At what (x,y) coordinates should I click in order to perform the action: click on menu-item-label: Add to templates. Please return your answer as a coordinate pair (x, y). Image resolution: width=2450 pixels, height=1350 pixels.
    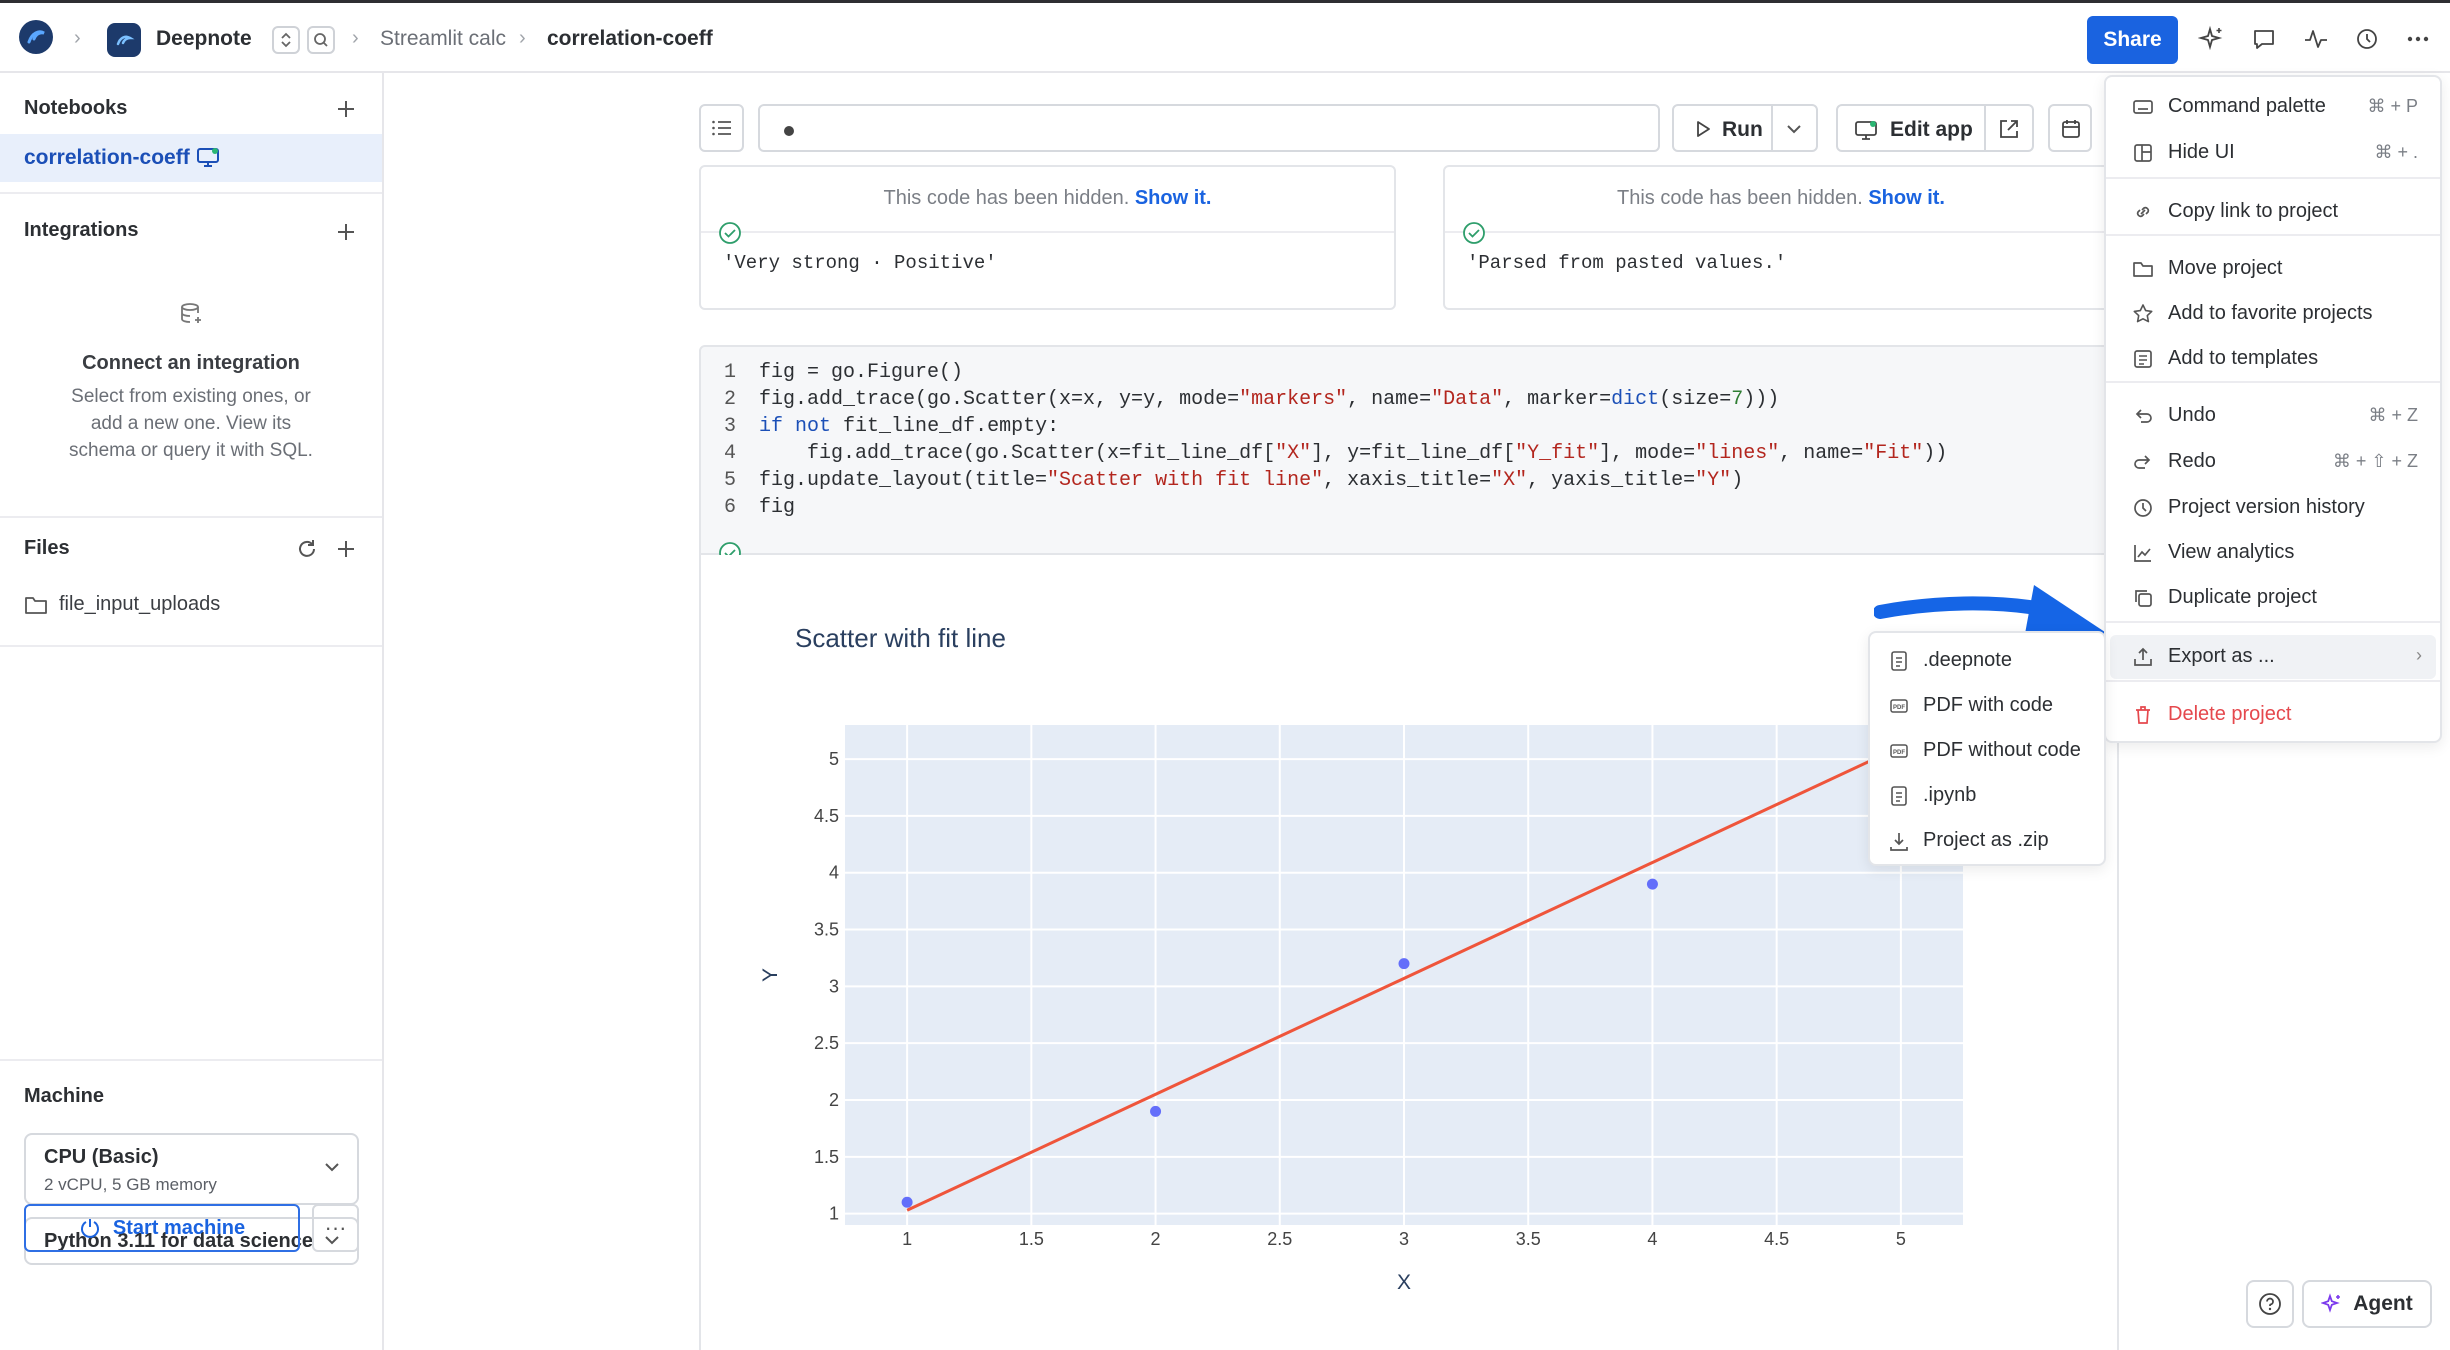
    Looking at the image, I should click on (2243, 358).